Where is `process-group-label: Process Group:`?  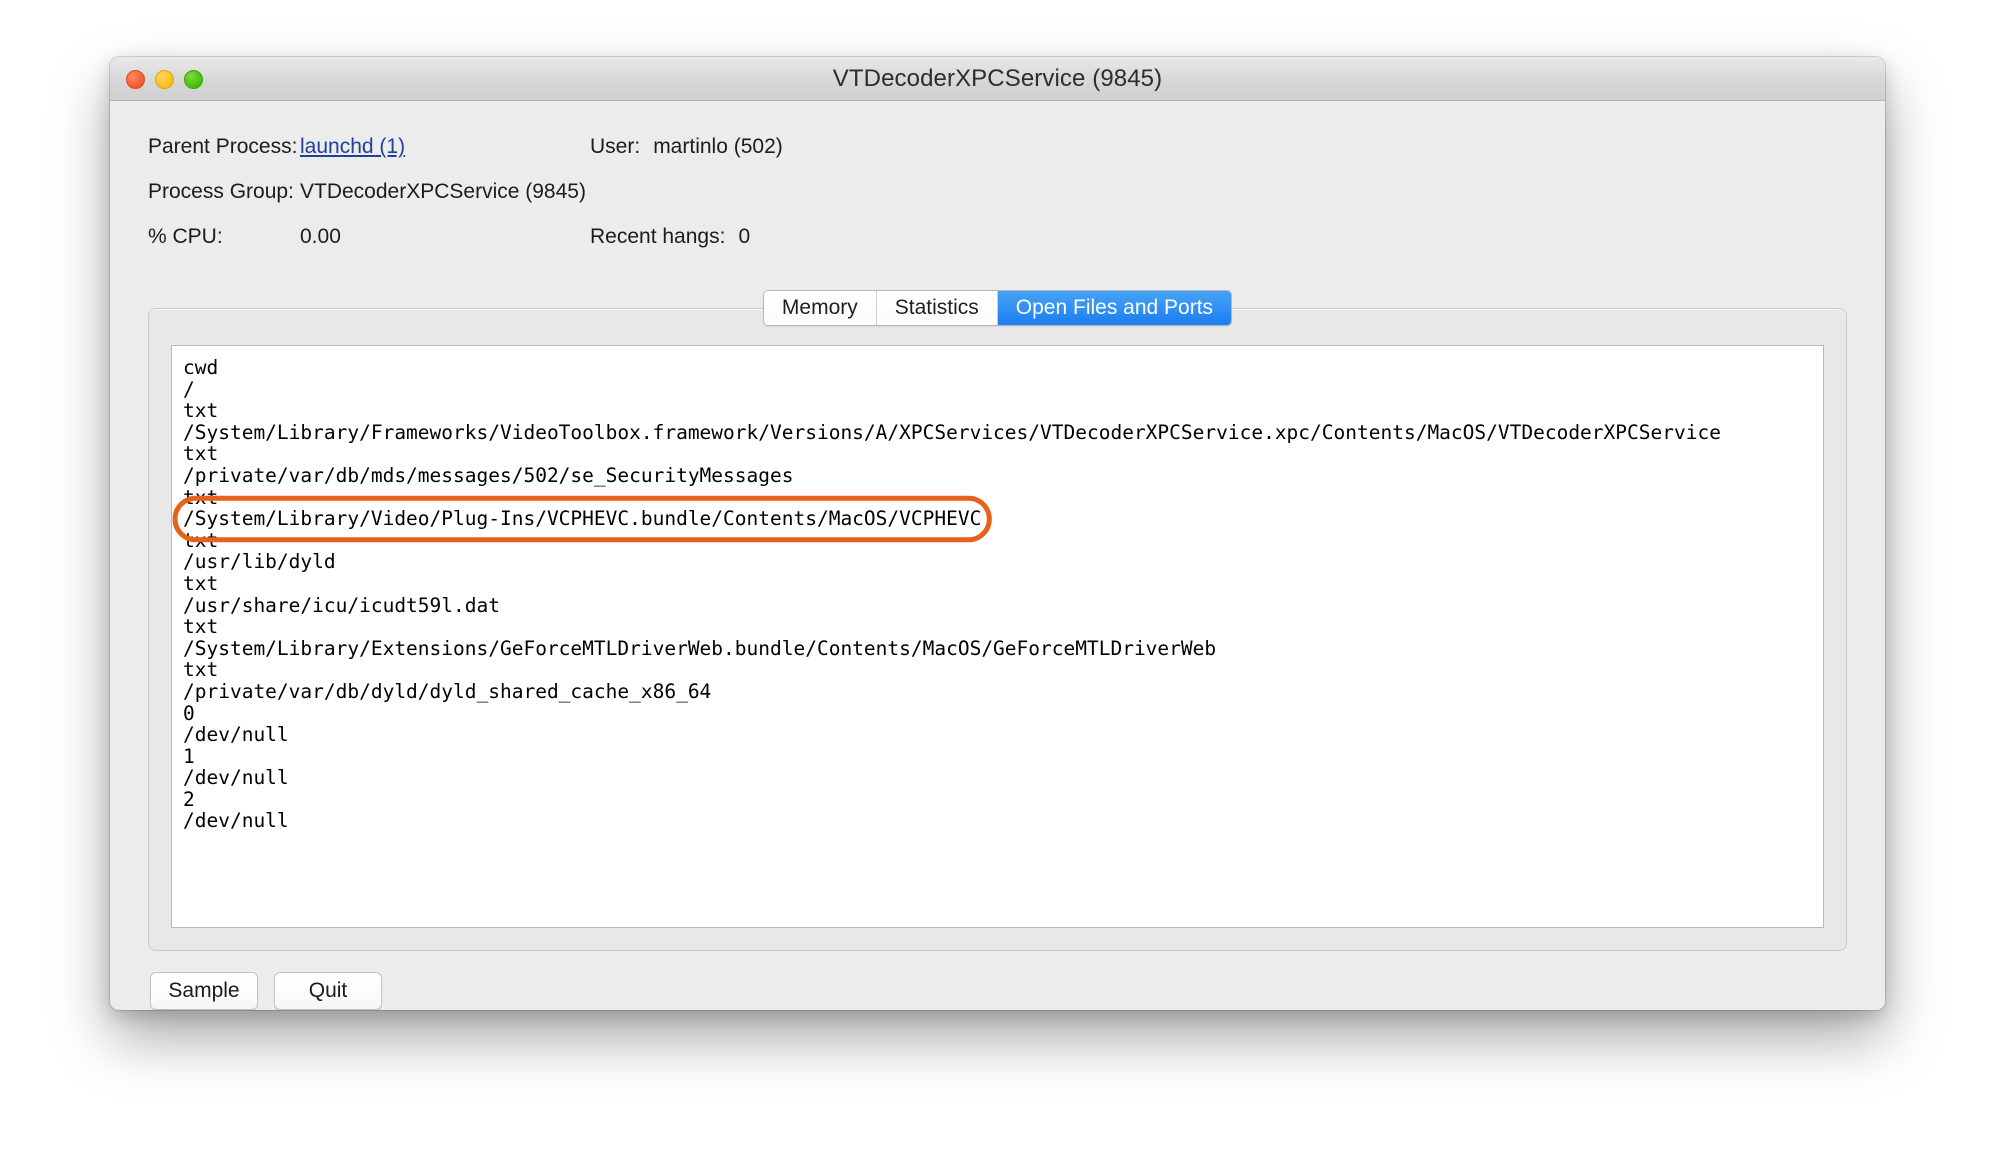
process-group-label: Process Group: is located at coordinates (221, 191).